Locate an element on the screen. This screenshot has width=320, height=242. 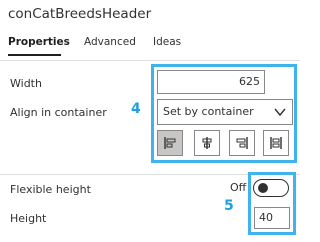
section-divider is located at coordinates (150, 174).